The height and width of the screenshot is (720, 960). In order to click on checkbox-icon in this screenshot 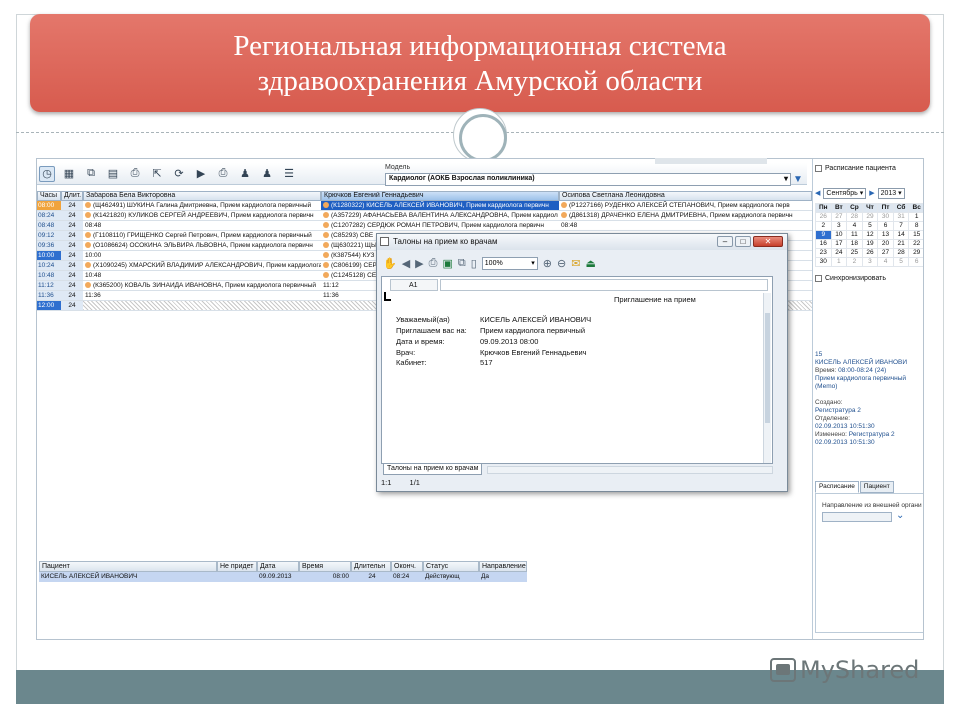, I will do `click(818, 168)`.